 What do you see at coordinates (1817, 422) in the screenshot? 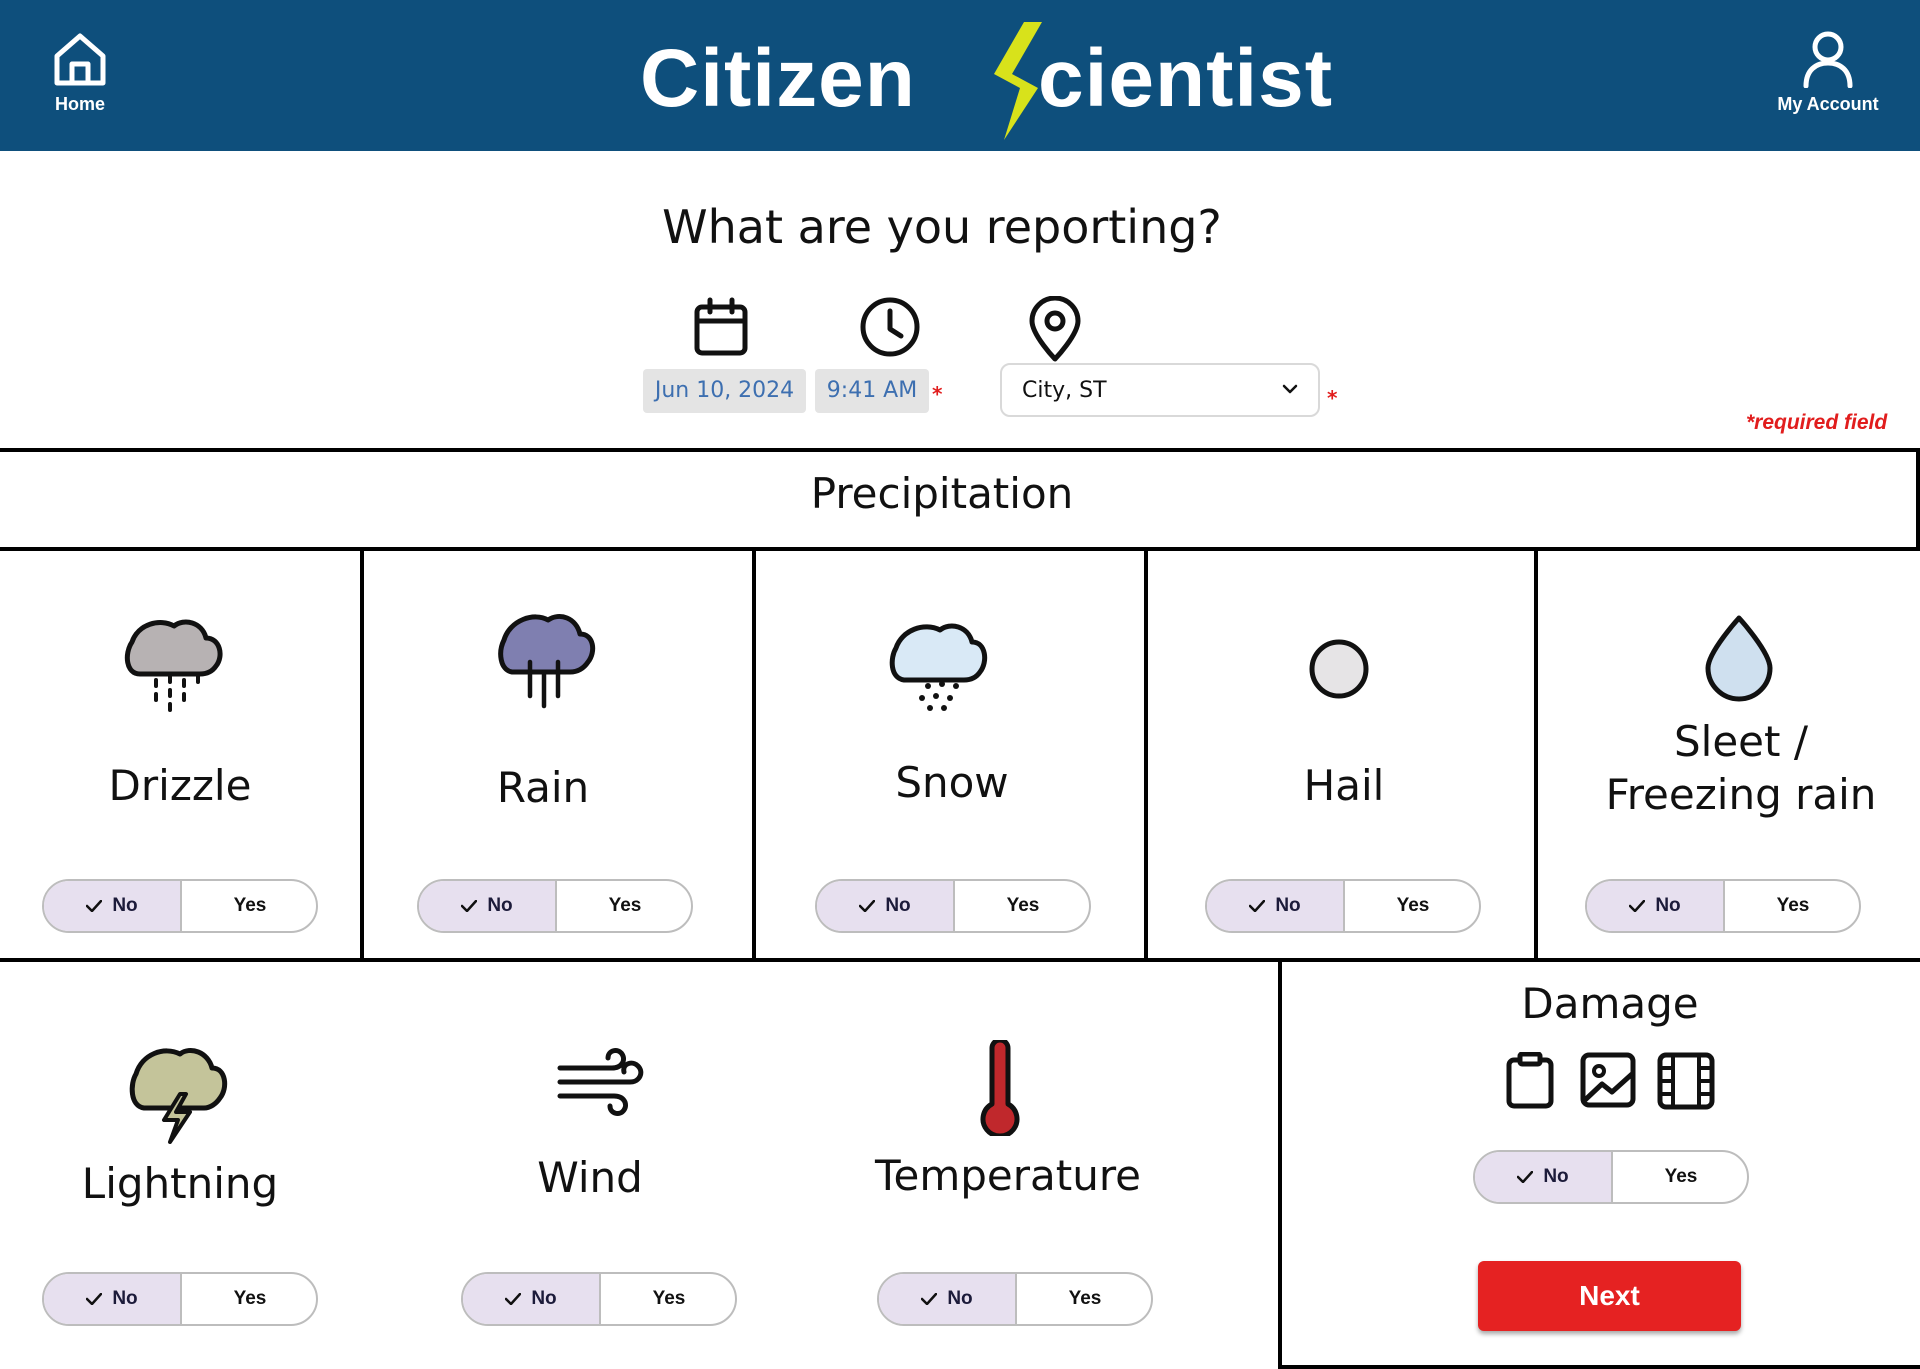
I see `required-field-note: *required field` at bounding box center [1817, 422].